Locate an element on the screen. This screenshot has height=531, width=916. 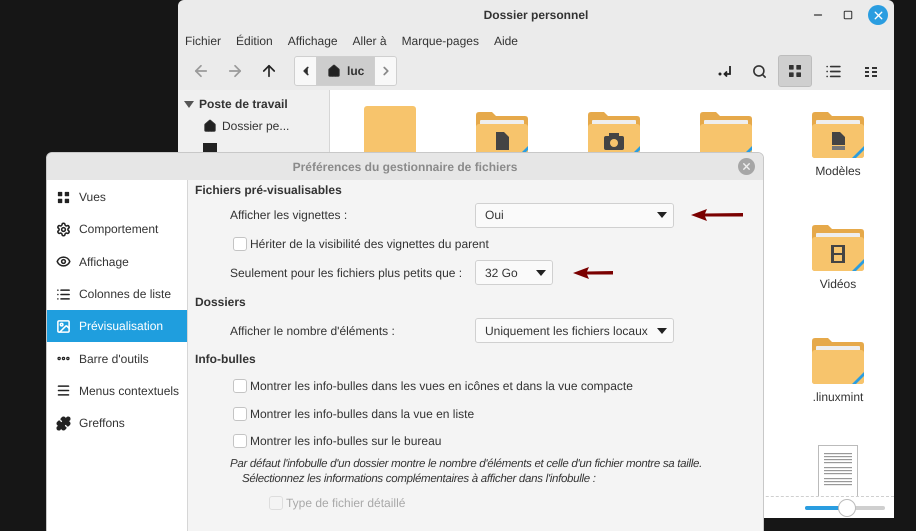
view-button is located at coordinates (795, 71).